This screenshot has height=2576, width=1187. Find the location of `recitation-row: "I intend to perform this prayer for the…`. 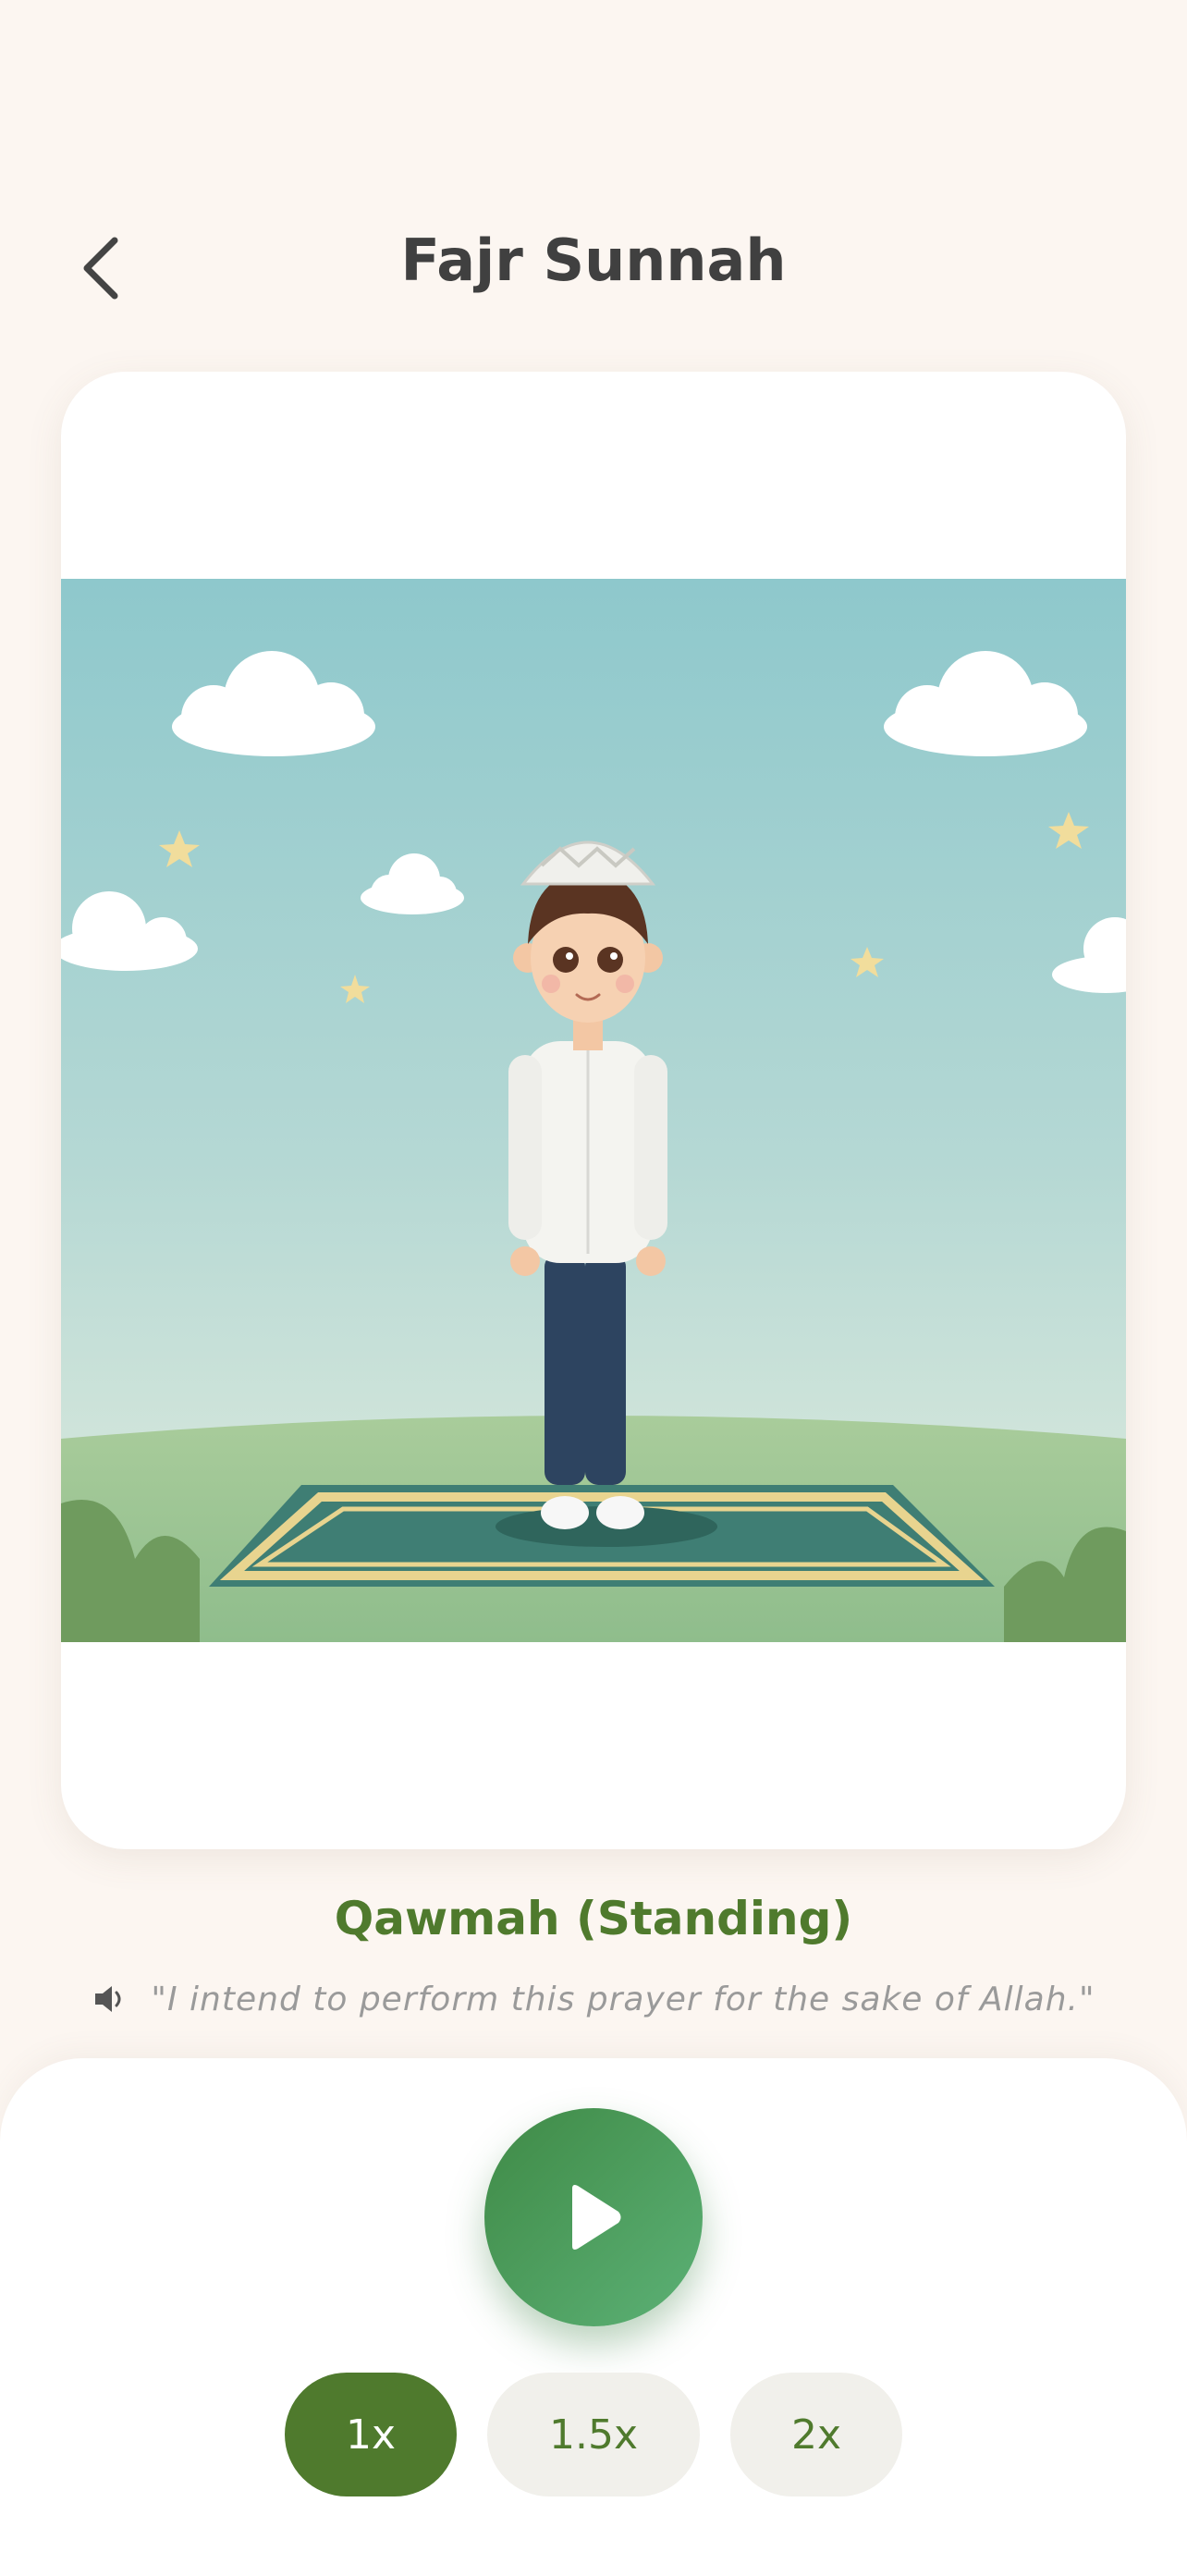

recitation-row: "I intend to perform this prayer for the… is located at coordinates (593, 1999).